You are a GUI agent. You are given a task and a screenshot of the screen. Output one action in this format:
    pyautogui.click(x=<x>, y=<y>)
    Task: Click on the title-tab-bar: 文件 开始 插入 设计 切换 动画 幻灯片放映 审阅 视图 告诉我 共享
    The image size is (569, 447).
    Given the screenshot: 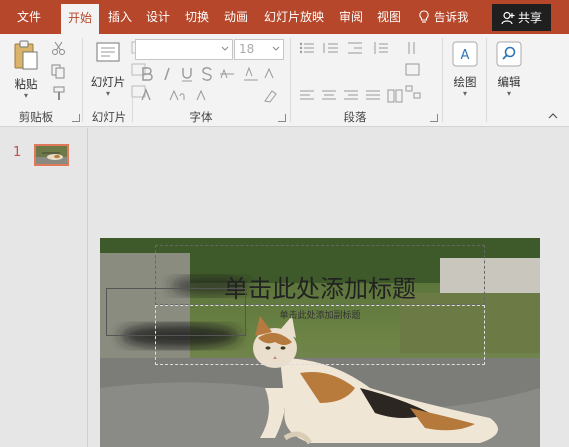 What is the action you would take?
    pyautogui.click(x=284, y=17)
    